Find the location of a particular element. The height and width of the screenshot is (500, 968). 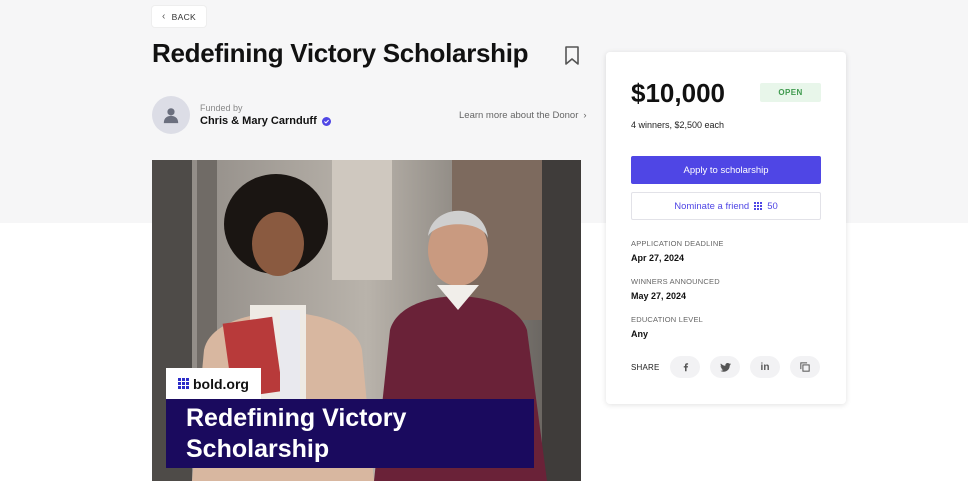

deadline-label: APPLICATION DEADLINE is located at coordinates (677, 243).